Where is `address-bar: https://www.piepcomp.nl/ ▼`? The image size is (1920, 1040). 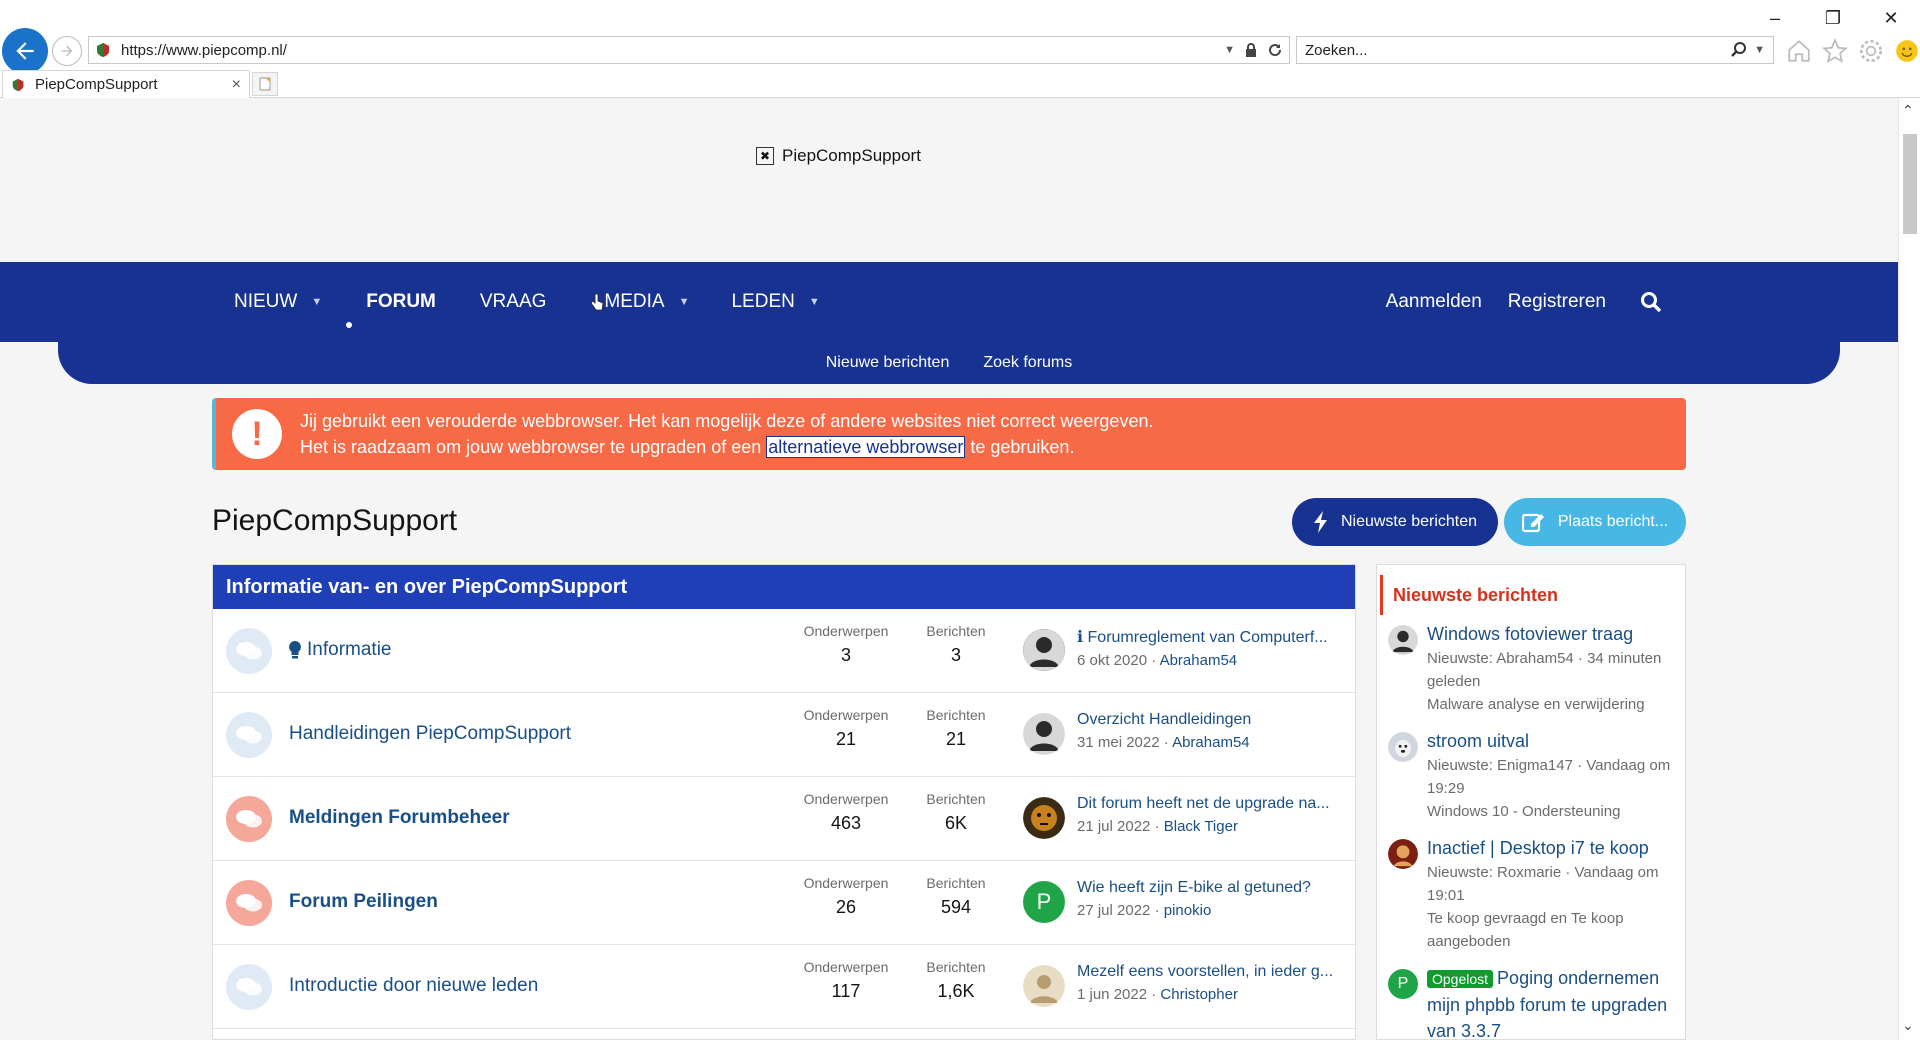
address-bar: https://www.piepcomp.nl/ ▼ is located at coordinates (689, 50).